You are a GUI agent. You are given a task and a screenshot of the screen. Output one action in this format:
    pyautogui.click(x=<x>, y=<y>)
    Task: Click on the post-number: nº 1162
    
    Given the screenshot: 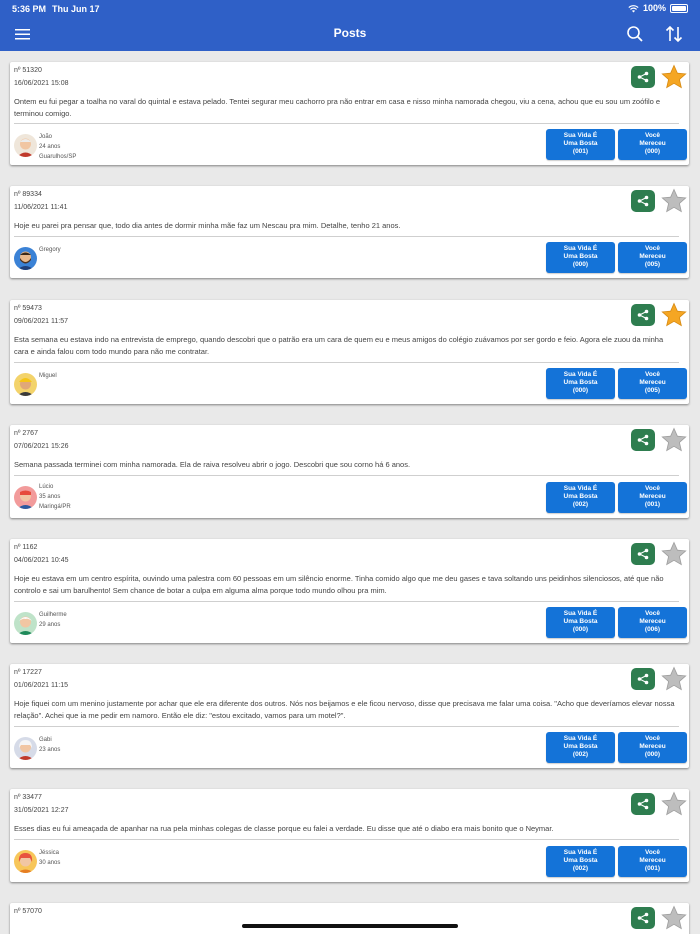 What is the action you would take?
    pyautogui.click(x=26, y=547)
    